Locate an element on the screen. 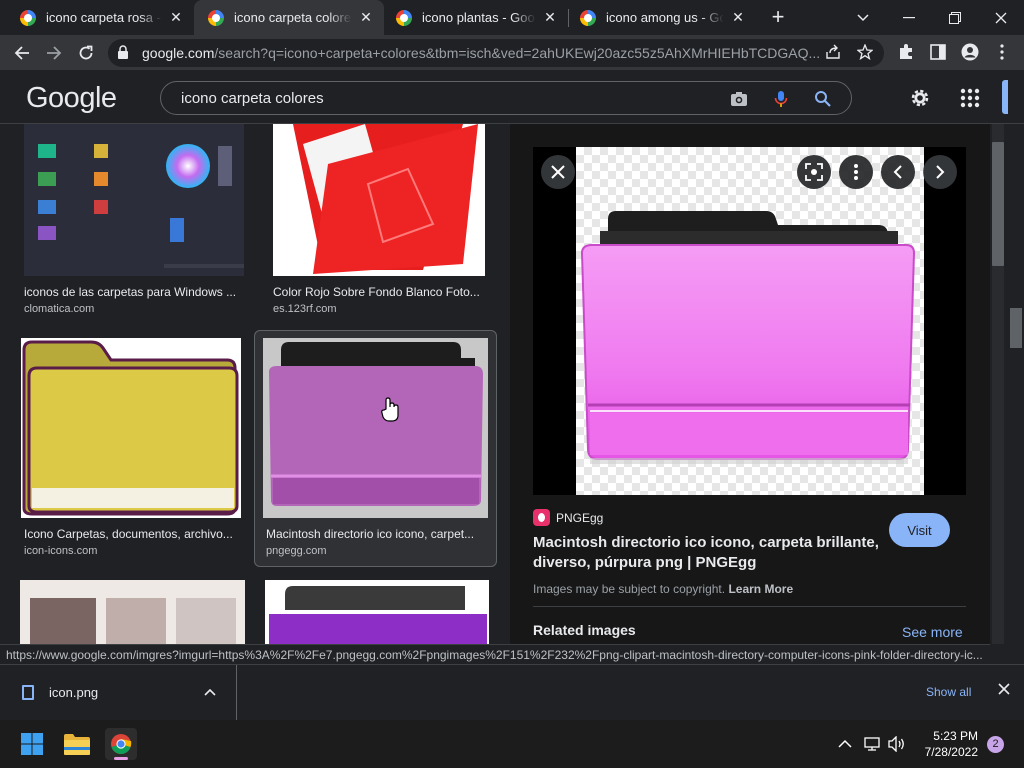 This screenshot has width=1024, height=768. reload-icon is located at coordinates (86, 52).